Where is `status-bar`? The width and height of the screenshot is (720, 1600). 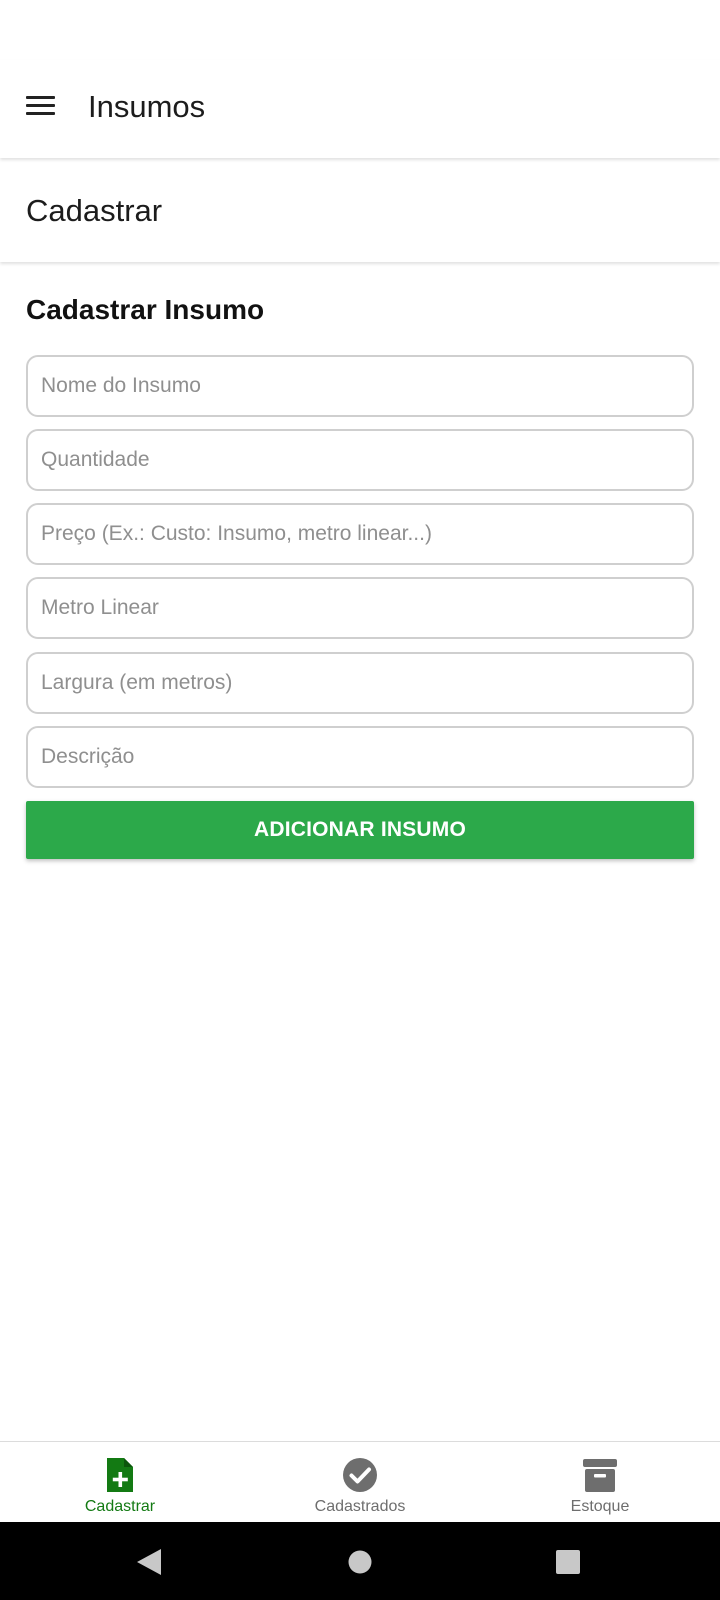 status-bar is located at coordinates (360, 30).